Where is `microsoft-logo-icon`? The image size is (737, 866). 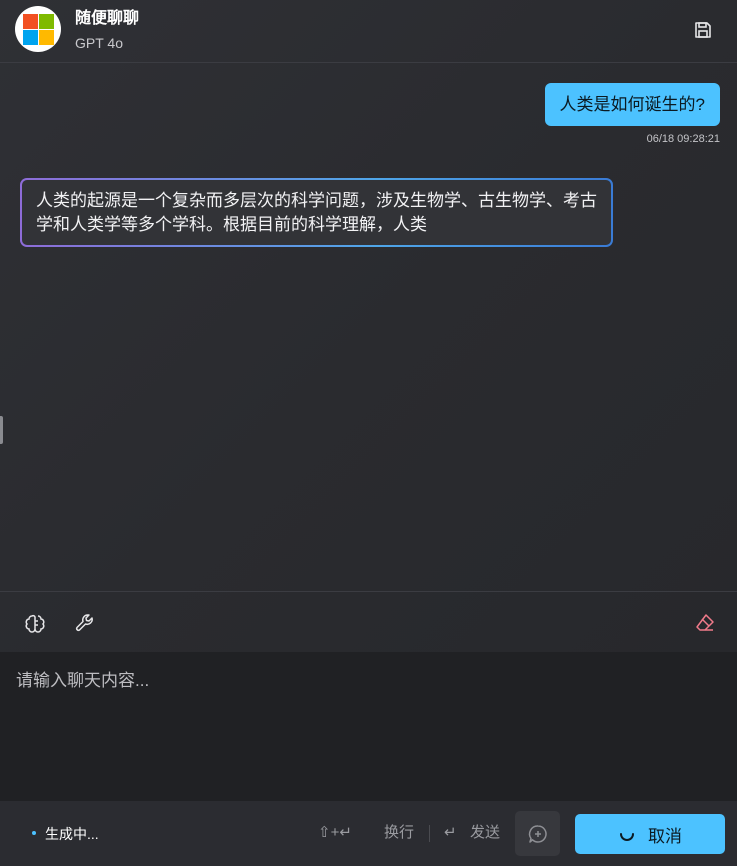
microsoft-logo-icon is located at coordinates (38, 29).